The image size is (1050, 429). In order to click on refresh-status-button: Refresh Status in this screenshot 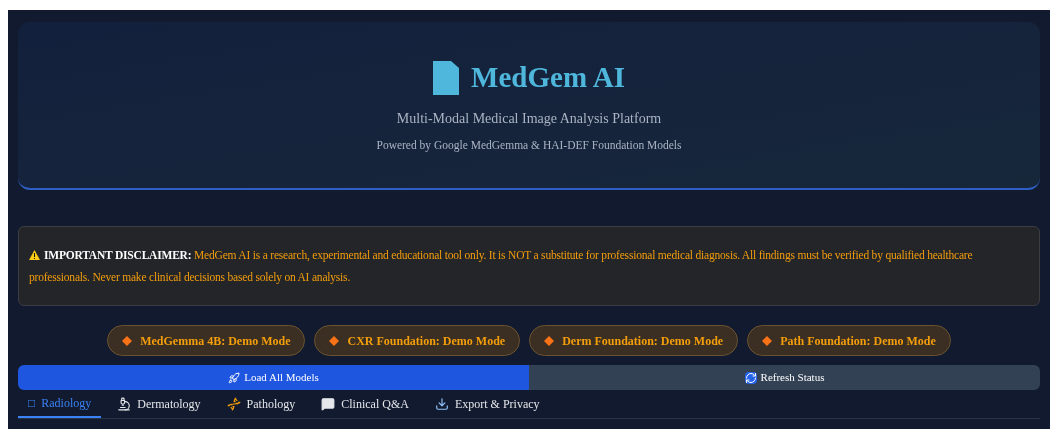, I will do `click(784, 377)`.